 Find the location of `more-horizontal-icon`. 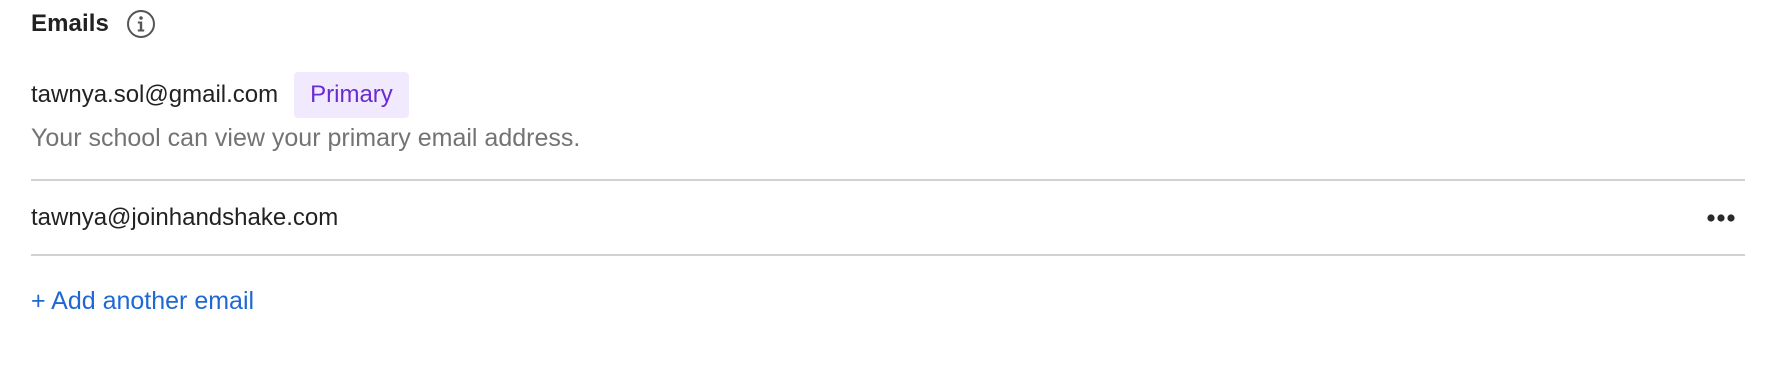

more-horizontal-icon is located at coordinates (1721, 217).